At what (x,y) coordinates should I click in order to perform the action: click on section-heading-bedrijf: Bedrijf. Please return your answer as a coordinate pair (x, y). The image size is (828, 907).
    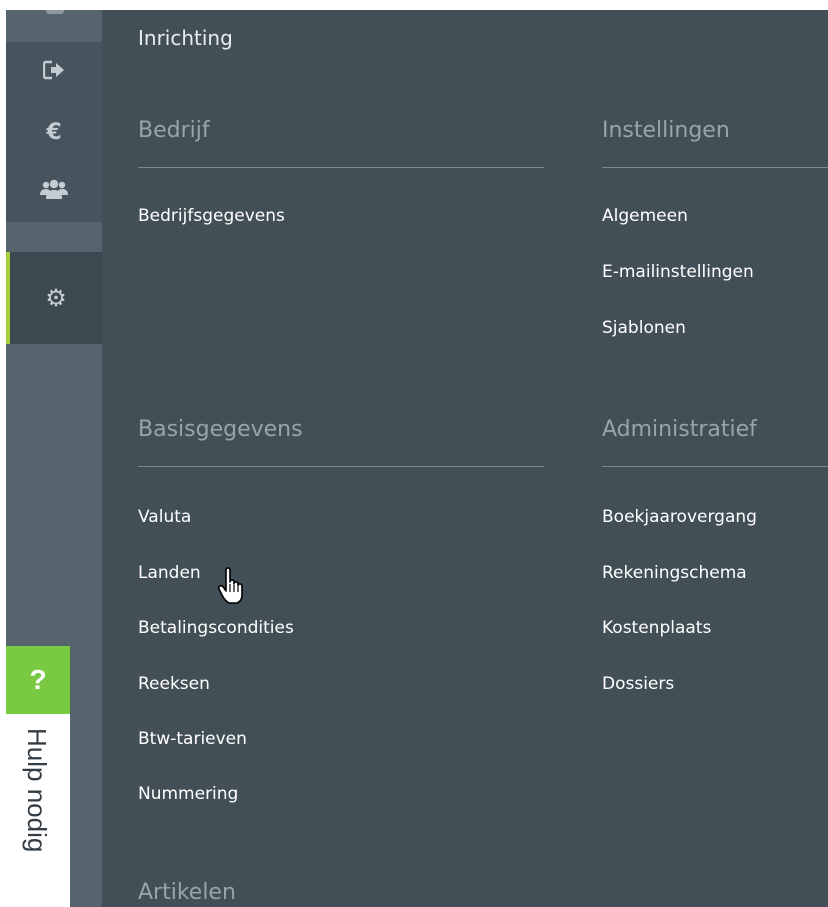
    Looking at the image, I should click on (174, 130).